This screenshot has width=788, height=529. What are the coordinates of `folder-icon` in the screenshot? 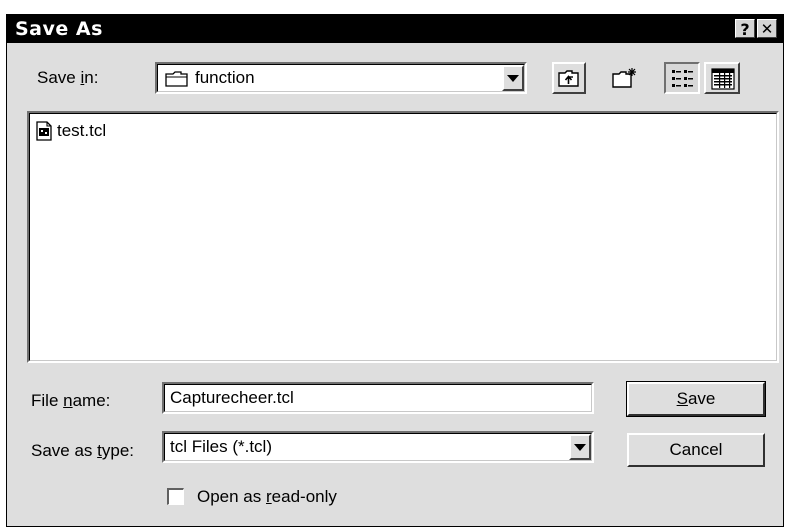 It's located at (177, 81).